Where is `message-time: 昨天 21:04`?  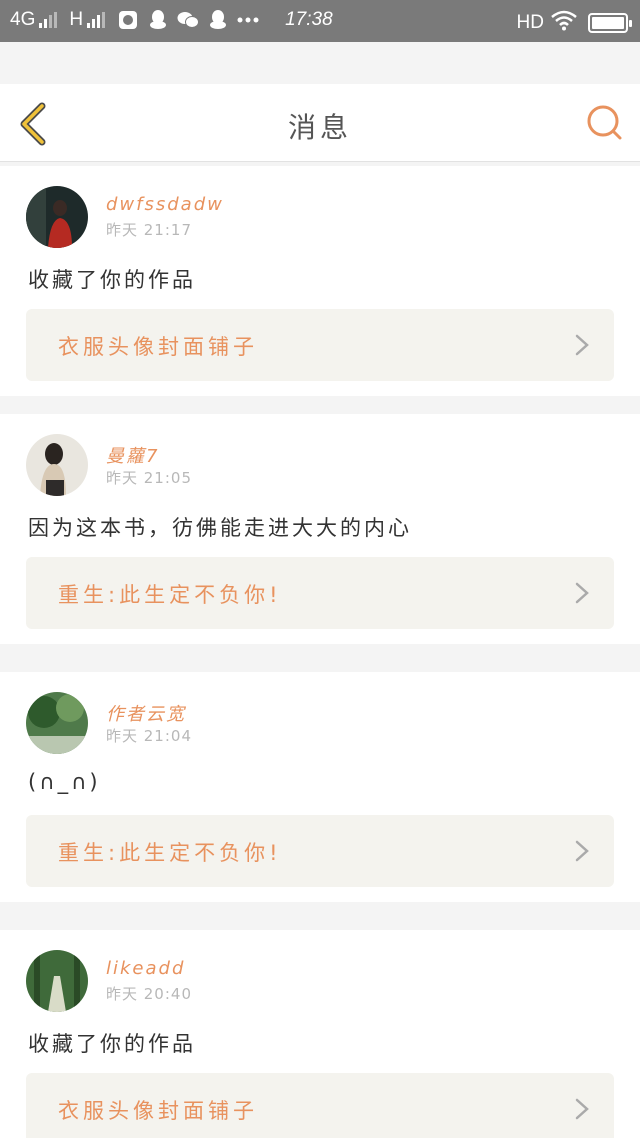
message-time: 昨天 21:04 is located at coordinates (149, 736).